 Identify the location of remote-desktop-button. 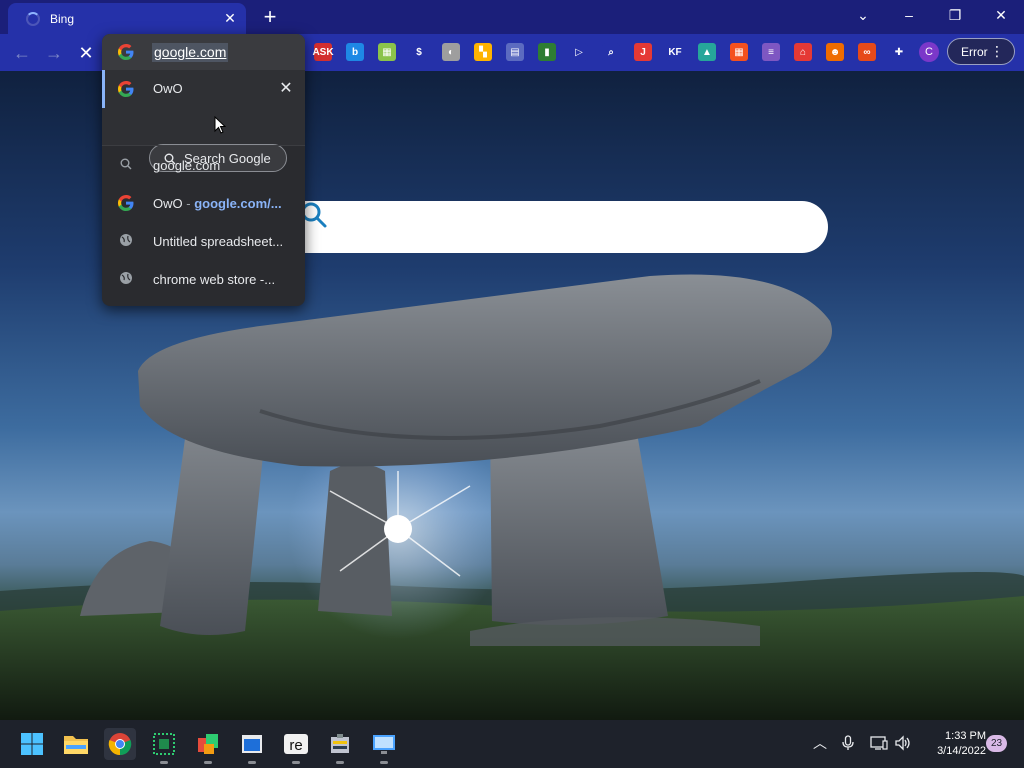
(384, 746).